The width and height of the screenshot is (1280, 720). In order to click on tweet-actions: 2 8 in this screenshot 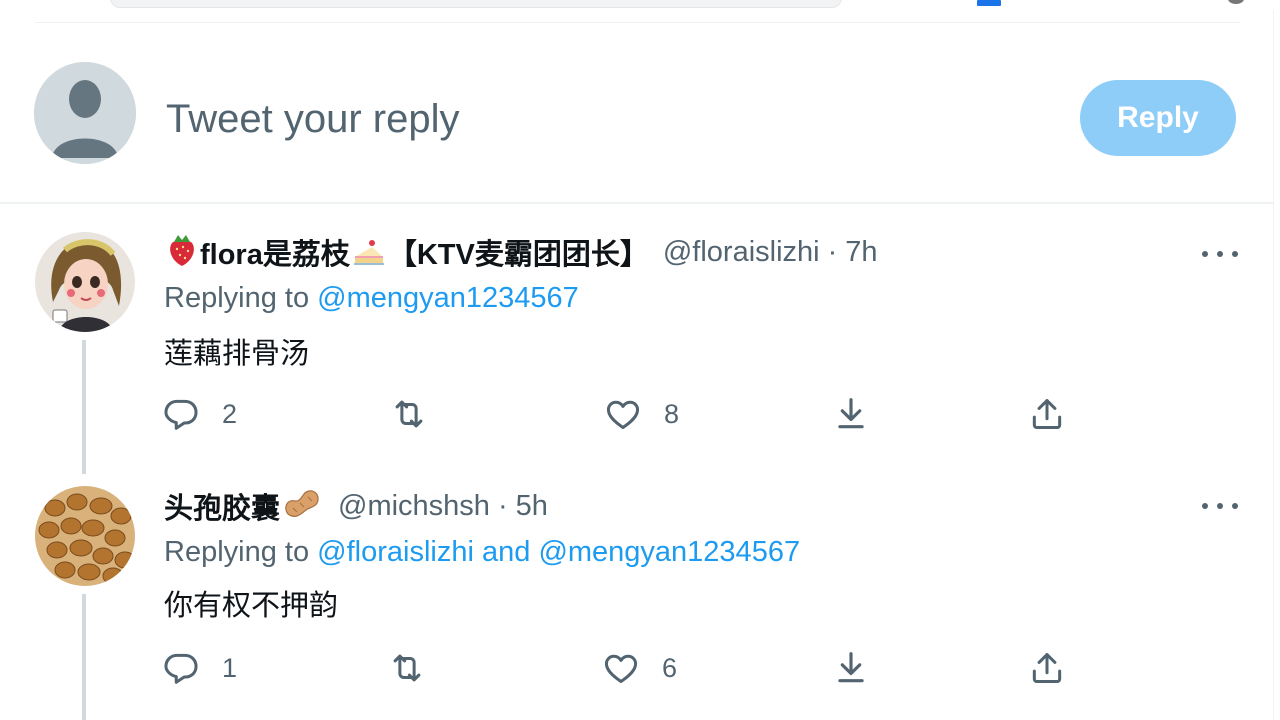, I will do `click(636, 414)`.